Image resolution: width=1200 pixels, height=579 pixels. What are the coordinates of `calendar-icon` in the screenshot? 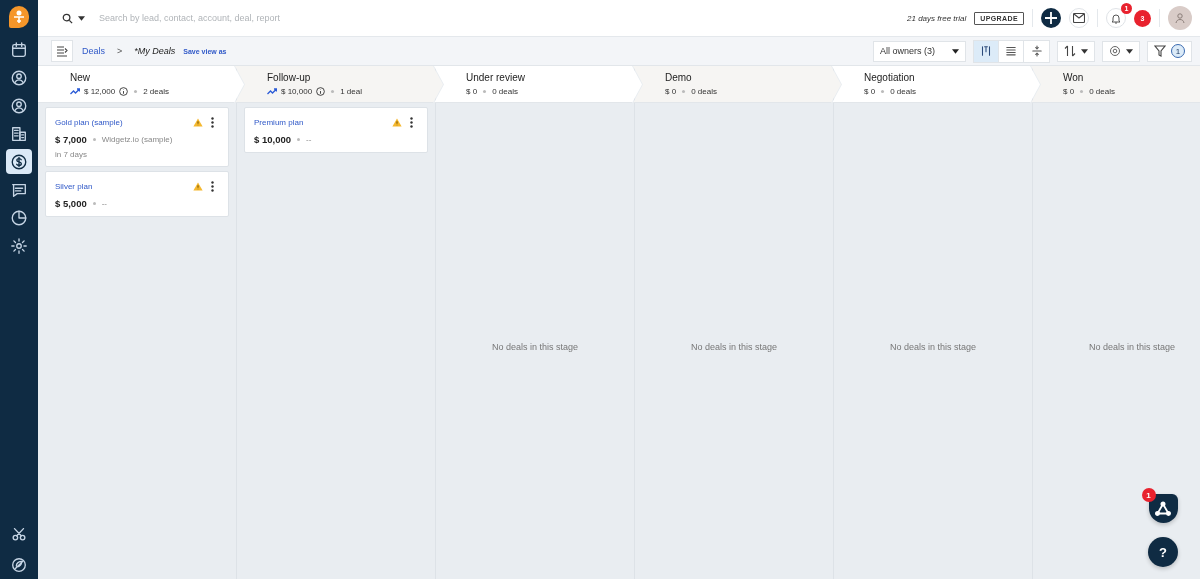 It's located at (19, 49).